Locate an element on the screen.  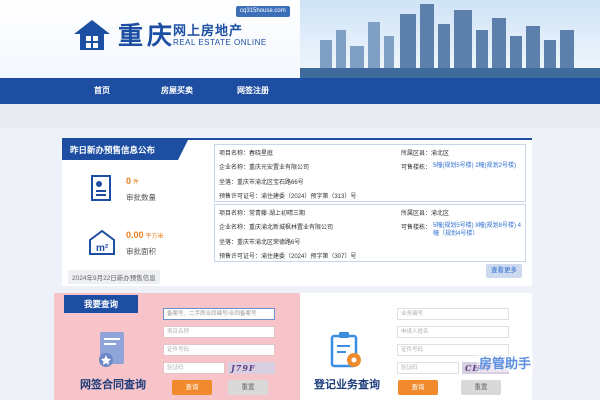
approval-count-label: 审批数量 is located at coordinates (141, 197).